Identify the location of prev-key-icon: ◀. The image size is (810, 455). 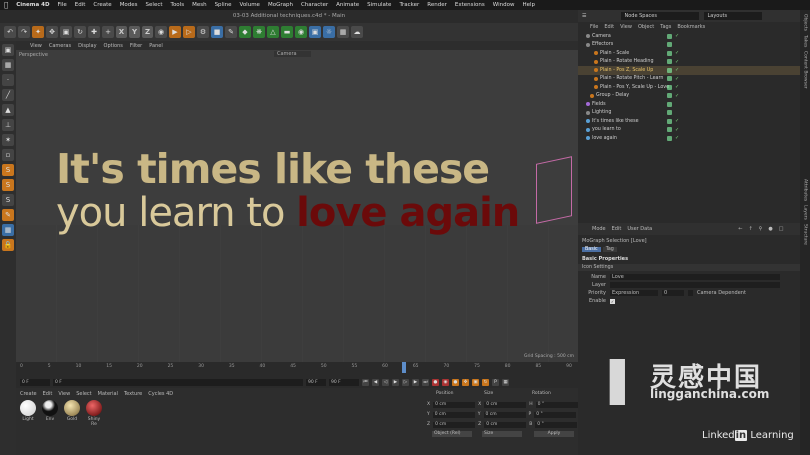
(375, 382).